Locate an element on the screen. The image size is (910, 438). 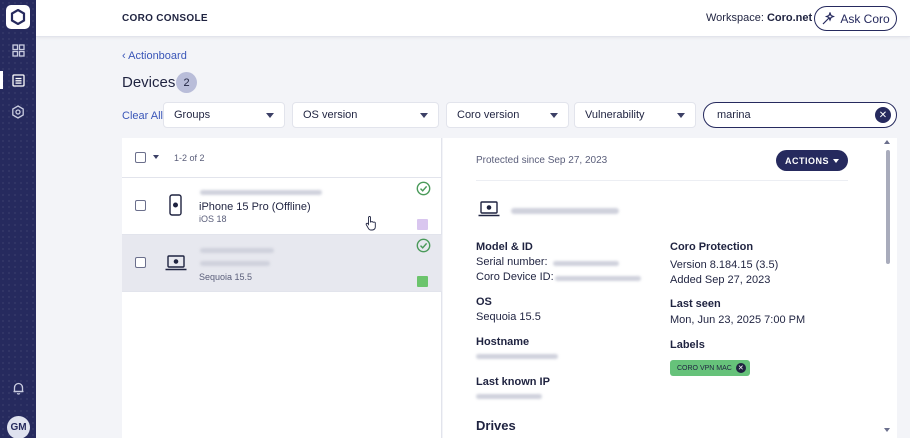
label-chip: CORO VPN MAC ✕ is located at coordinates (710, 368).